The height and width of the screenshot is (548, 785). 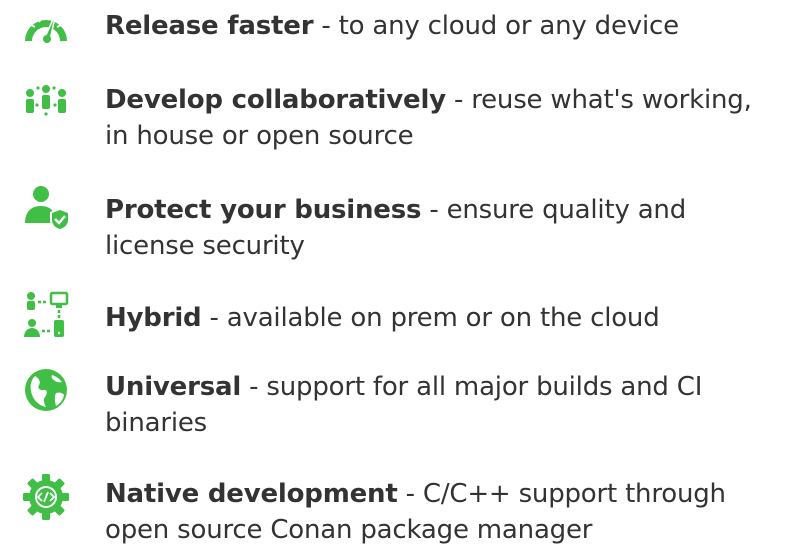 What do you see at coordinates (173, 387) in the screenshot?
I see `feature-title: Universal` at bounding box center [173, 387].